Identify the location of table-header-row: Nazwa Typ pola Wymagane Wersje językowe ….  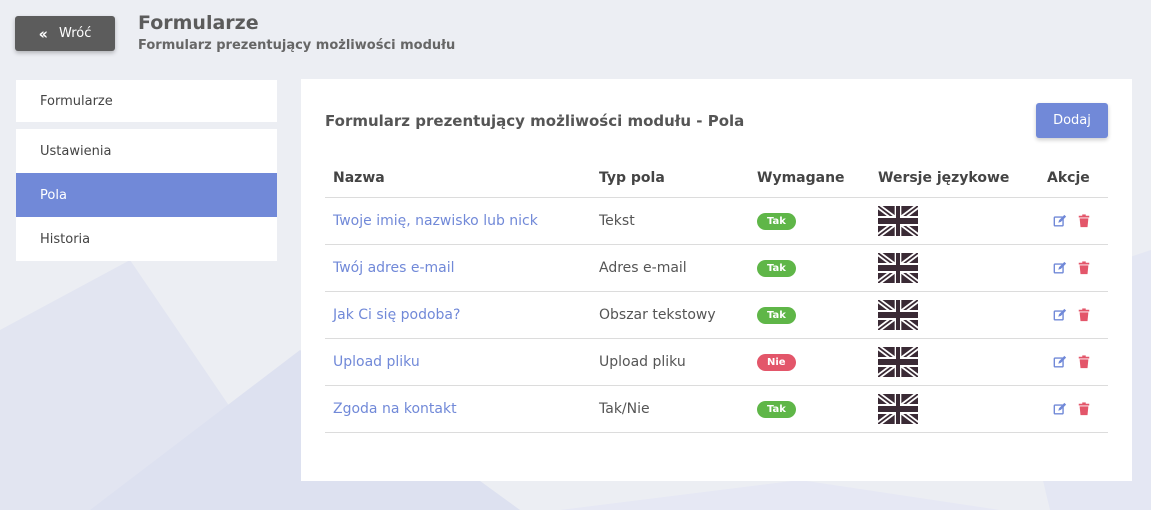
(716, 178).